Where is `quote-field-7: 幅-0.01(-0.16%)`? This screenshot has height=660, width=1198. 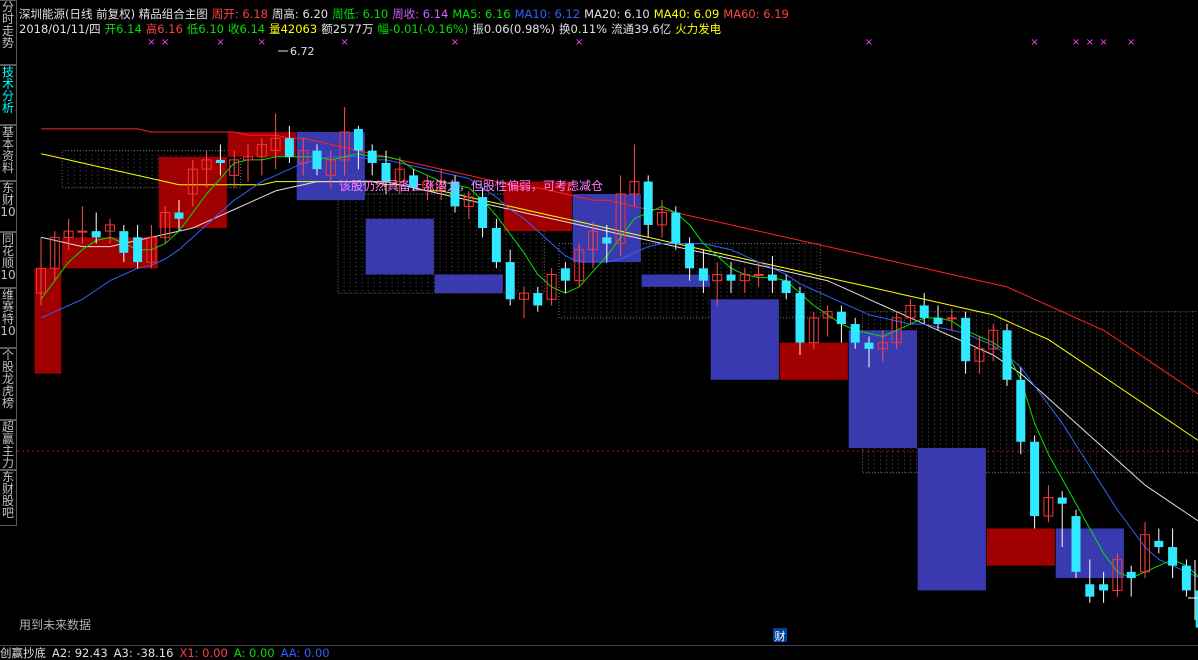
quote-field-7: 幅-0.01(-0.16%) is located at coordinates (423, 29).